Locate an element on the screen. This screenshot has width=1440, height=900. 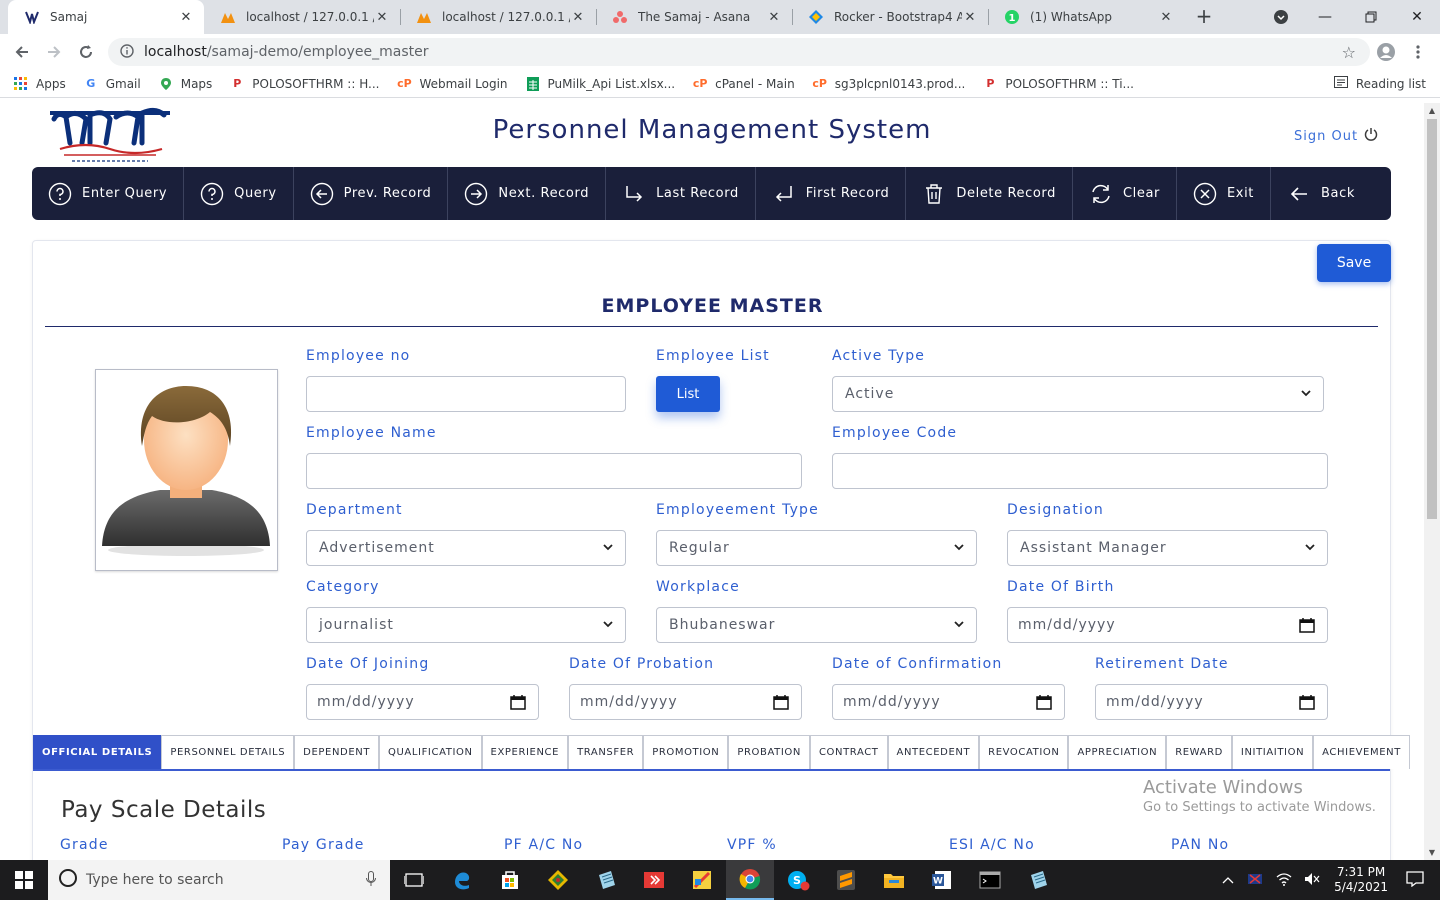
dop-input: mm/dd/yyyy is located at coordinates (685, 702).